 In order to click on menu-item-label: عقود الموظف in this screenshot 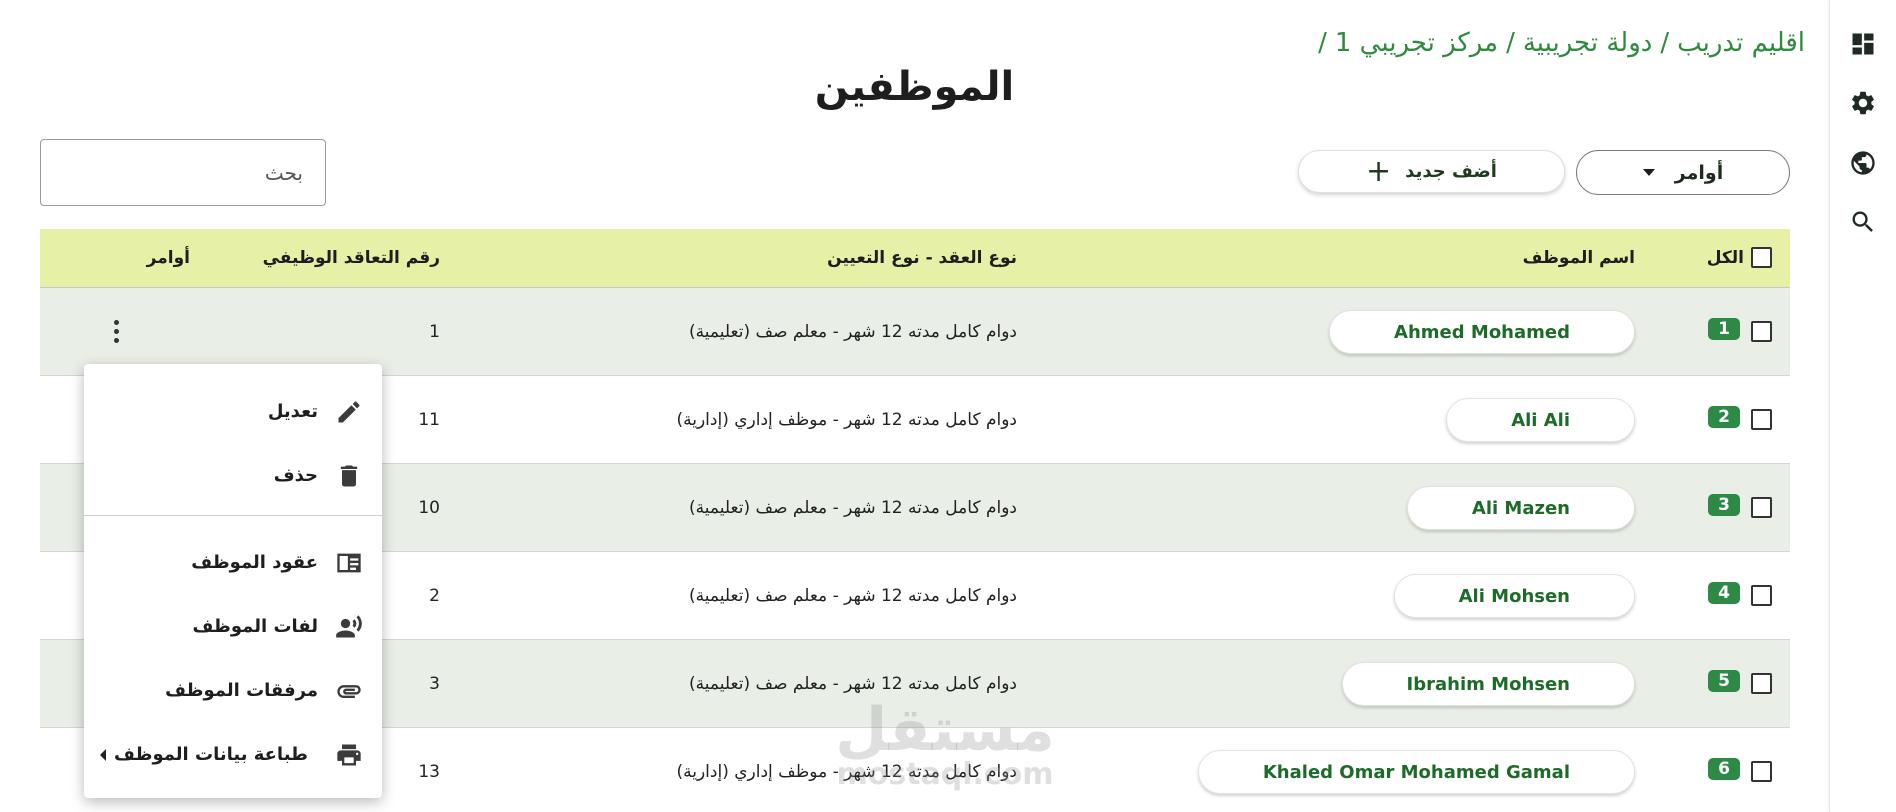, I will do `click(254, 562)`.